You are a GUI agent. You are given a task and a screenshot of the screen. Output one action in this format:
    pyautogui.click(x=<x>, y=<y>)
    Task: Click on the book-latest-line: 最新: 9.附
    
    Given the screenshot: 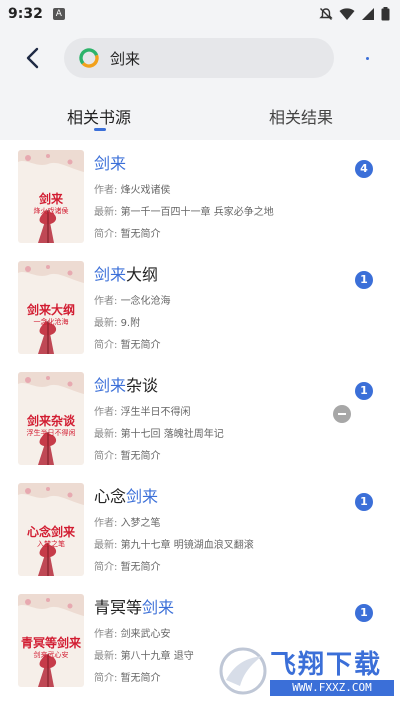 What is the action you would take?
    pyautogui.click(x=117, y=321)
    